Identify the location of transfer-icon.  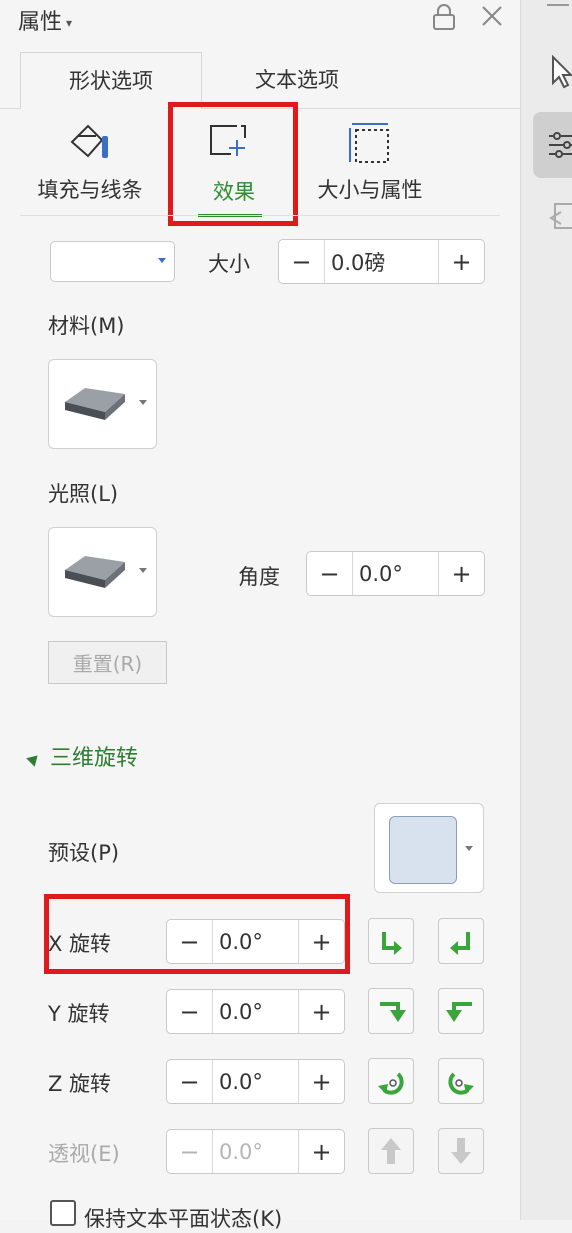
(559, 215).